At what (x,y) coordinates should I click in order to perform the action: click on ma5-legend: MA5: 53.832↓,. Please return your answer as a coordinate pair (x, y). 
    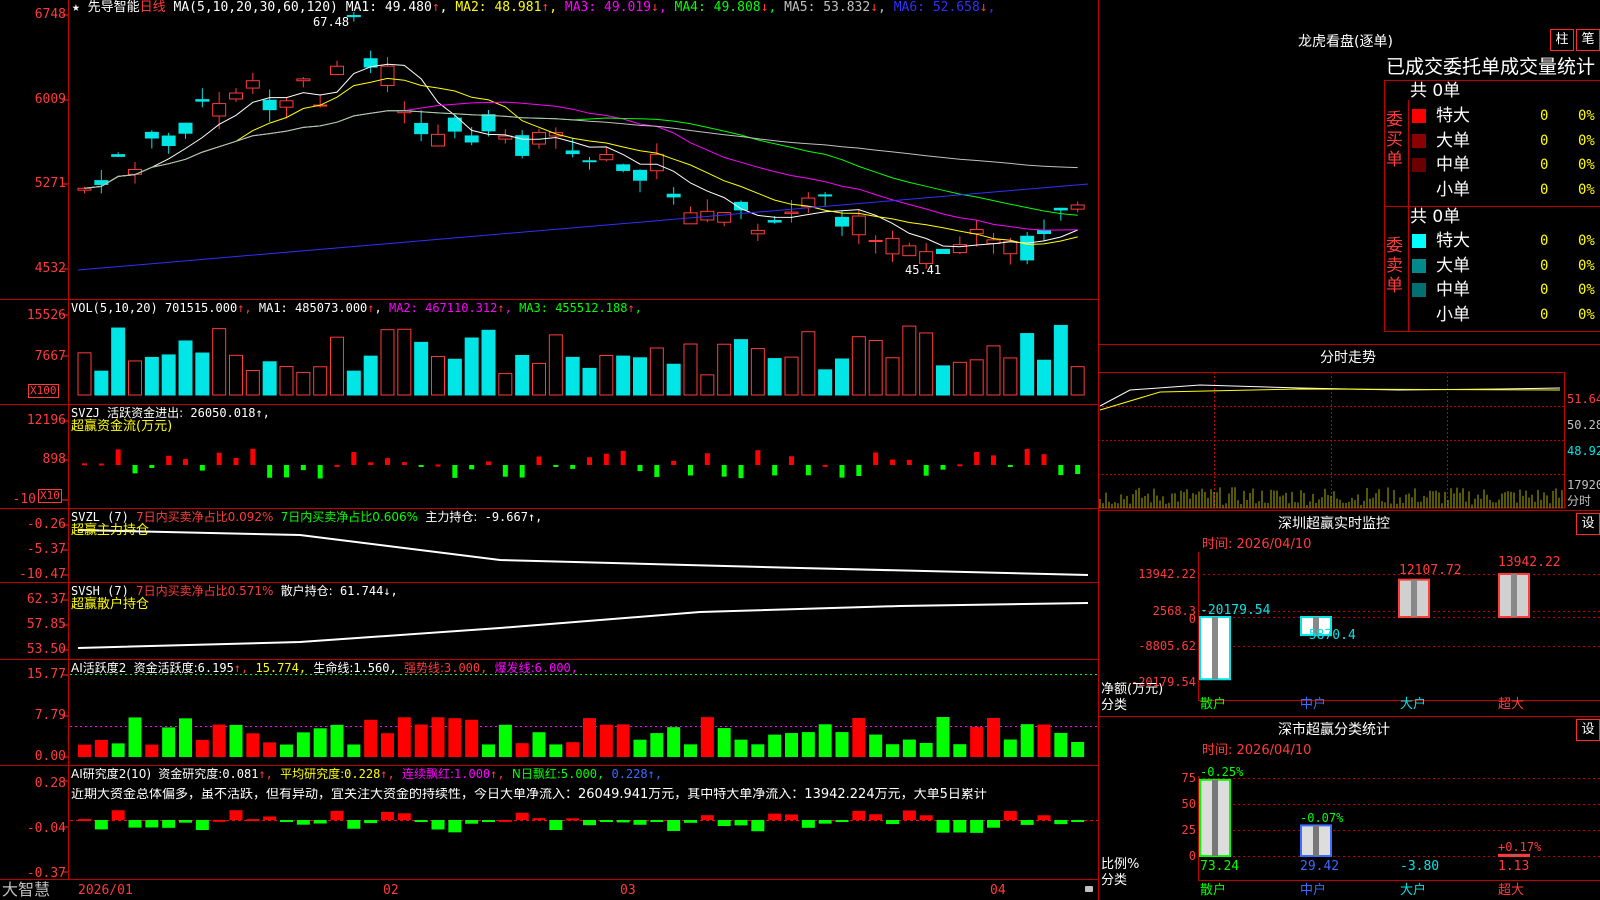
    Looking at the image, I should click on (835, 7).